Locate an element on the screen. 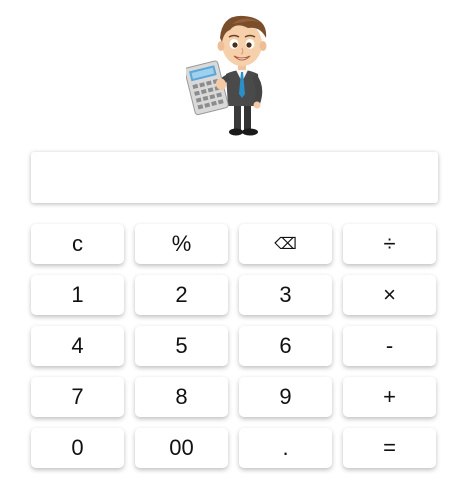  decimal-point-button: . is located at coordinates (285, 448).